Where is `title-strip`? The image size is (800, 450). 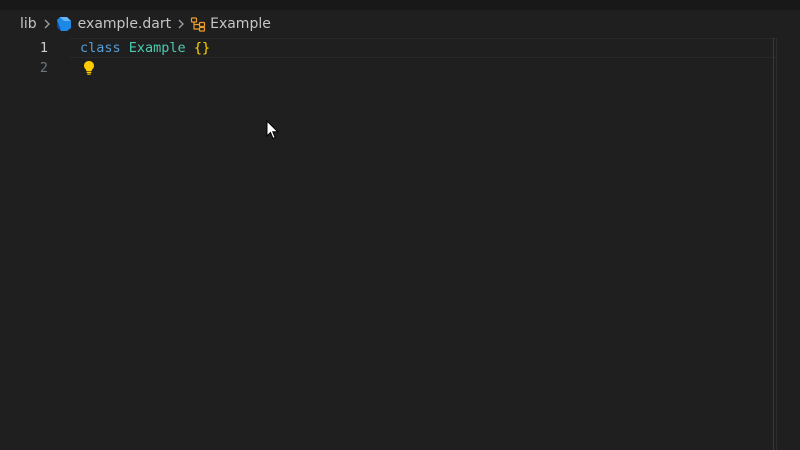 title-strip is located at coordinates (400, 5).